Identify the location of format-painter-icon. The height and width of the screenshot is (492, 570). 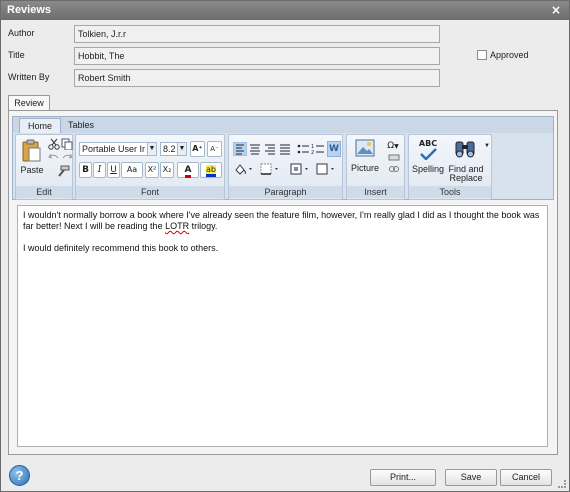
(63, 171).